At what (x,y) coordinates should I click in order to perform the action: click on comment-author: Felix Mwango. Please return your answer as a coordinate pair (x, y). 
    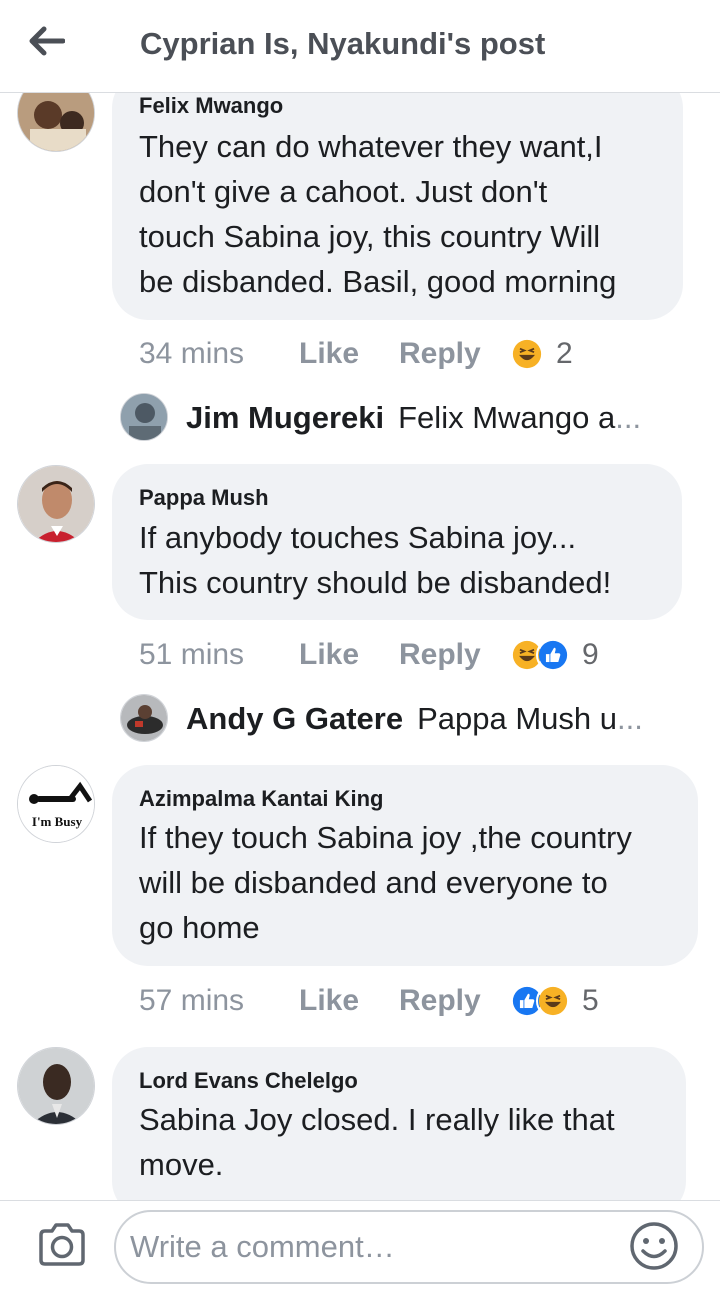
    Looking at the image, I should click on (211, 106).